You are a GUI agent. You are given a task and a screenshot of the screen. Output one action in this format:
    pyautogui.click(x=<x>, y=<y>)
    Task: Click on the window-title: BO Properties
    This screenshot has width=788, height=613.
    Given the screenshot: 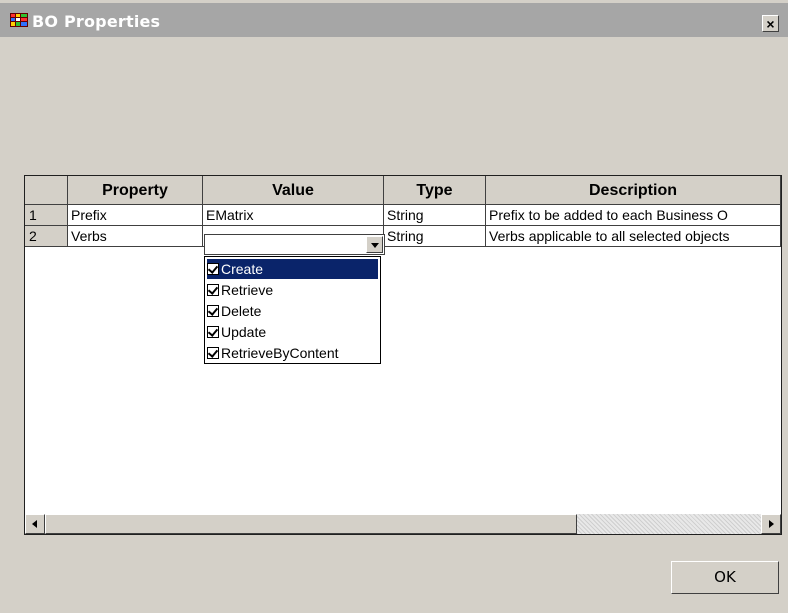 What is the action you would take?
    pyautogui.click(x=96, y=21)
    